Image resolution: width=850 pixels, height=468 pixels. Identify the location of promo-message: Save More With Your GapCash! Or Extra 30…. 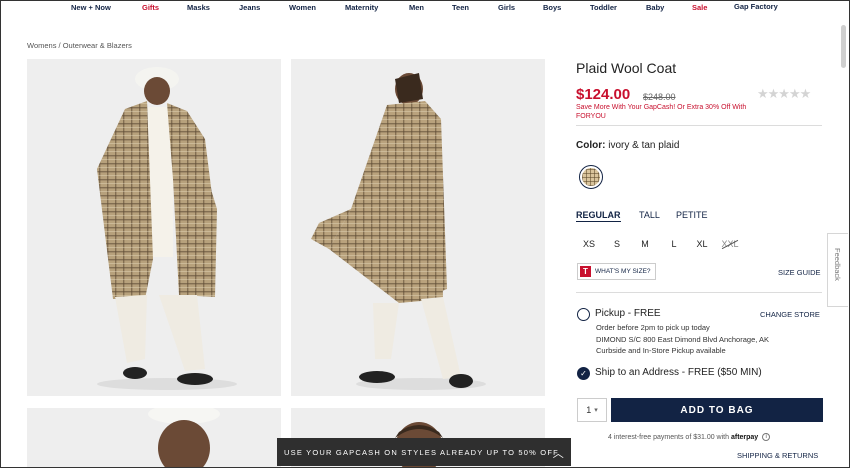
(661, 112).